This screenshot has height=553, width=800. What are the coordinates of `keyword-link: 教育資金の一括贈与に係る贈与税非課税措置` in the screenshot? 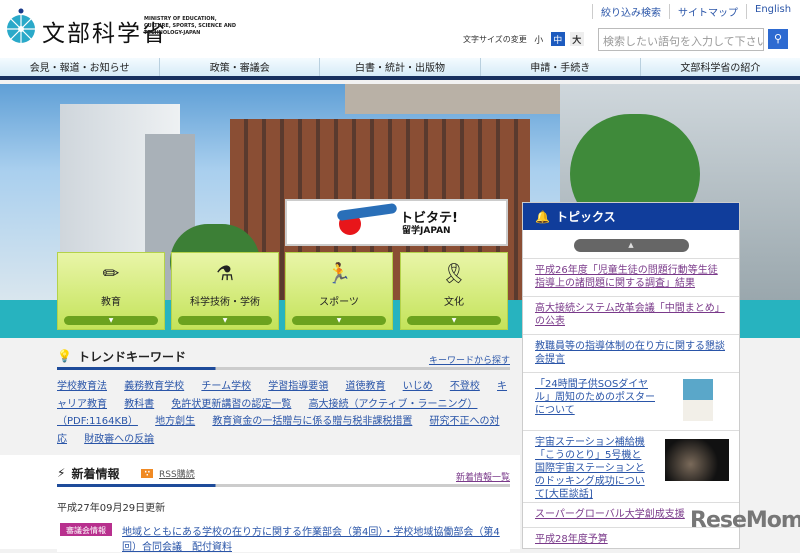 It's located at (312, 421).